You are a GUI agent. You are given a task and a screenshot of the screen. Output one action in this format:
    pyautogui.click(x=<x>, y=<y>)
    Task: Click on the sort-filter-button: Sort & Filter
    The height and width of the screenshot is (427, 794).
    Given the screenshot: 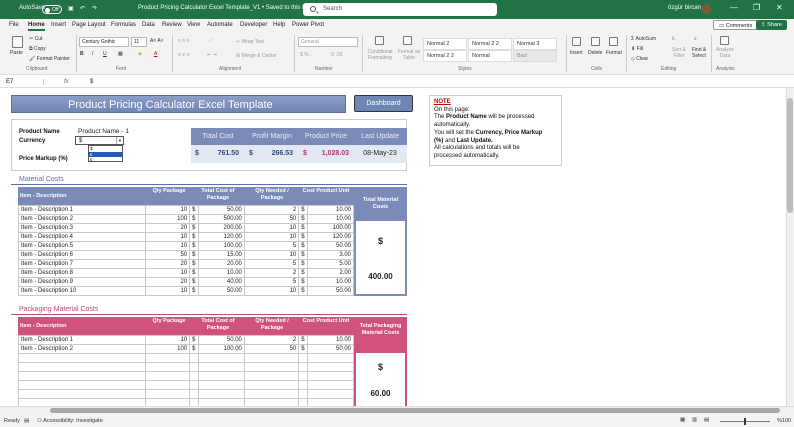 What is the action you would take?
    pyautogui.click(x=679, y=53)
    